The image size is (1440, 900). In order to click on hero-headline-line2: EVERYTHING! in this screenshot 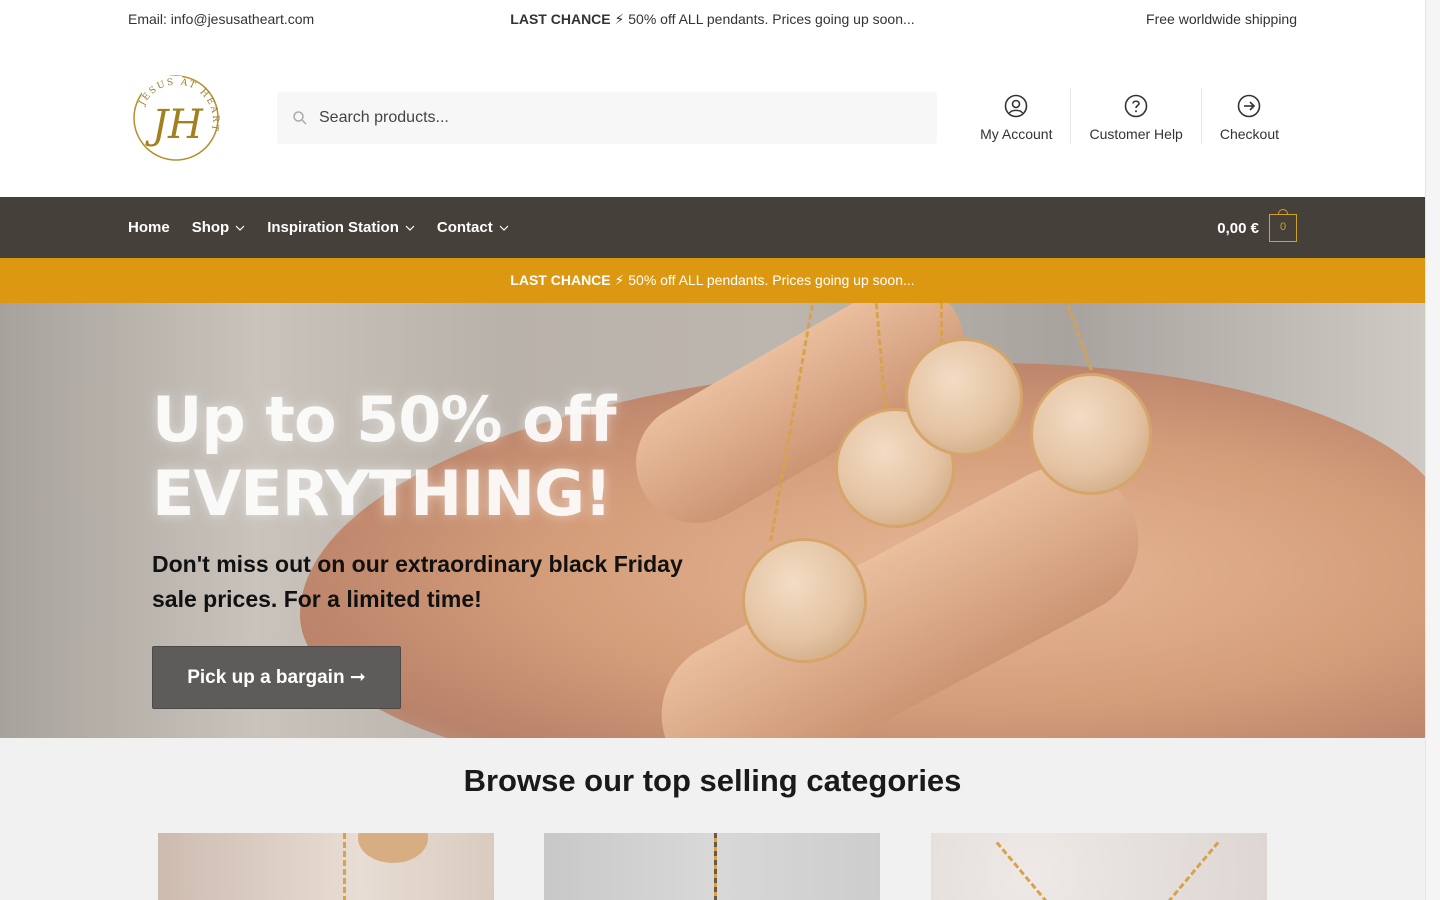, I will do `click(382, 493)`.